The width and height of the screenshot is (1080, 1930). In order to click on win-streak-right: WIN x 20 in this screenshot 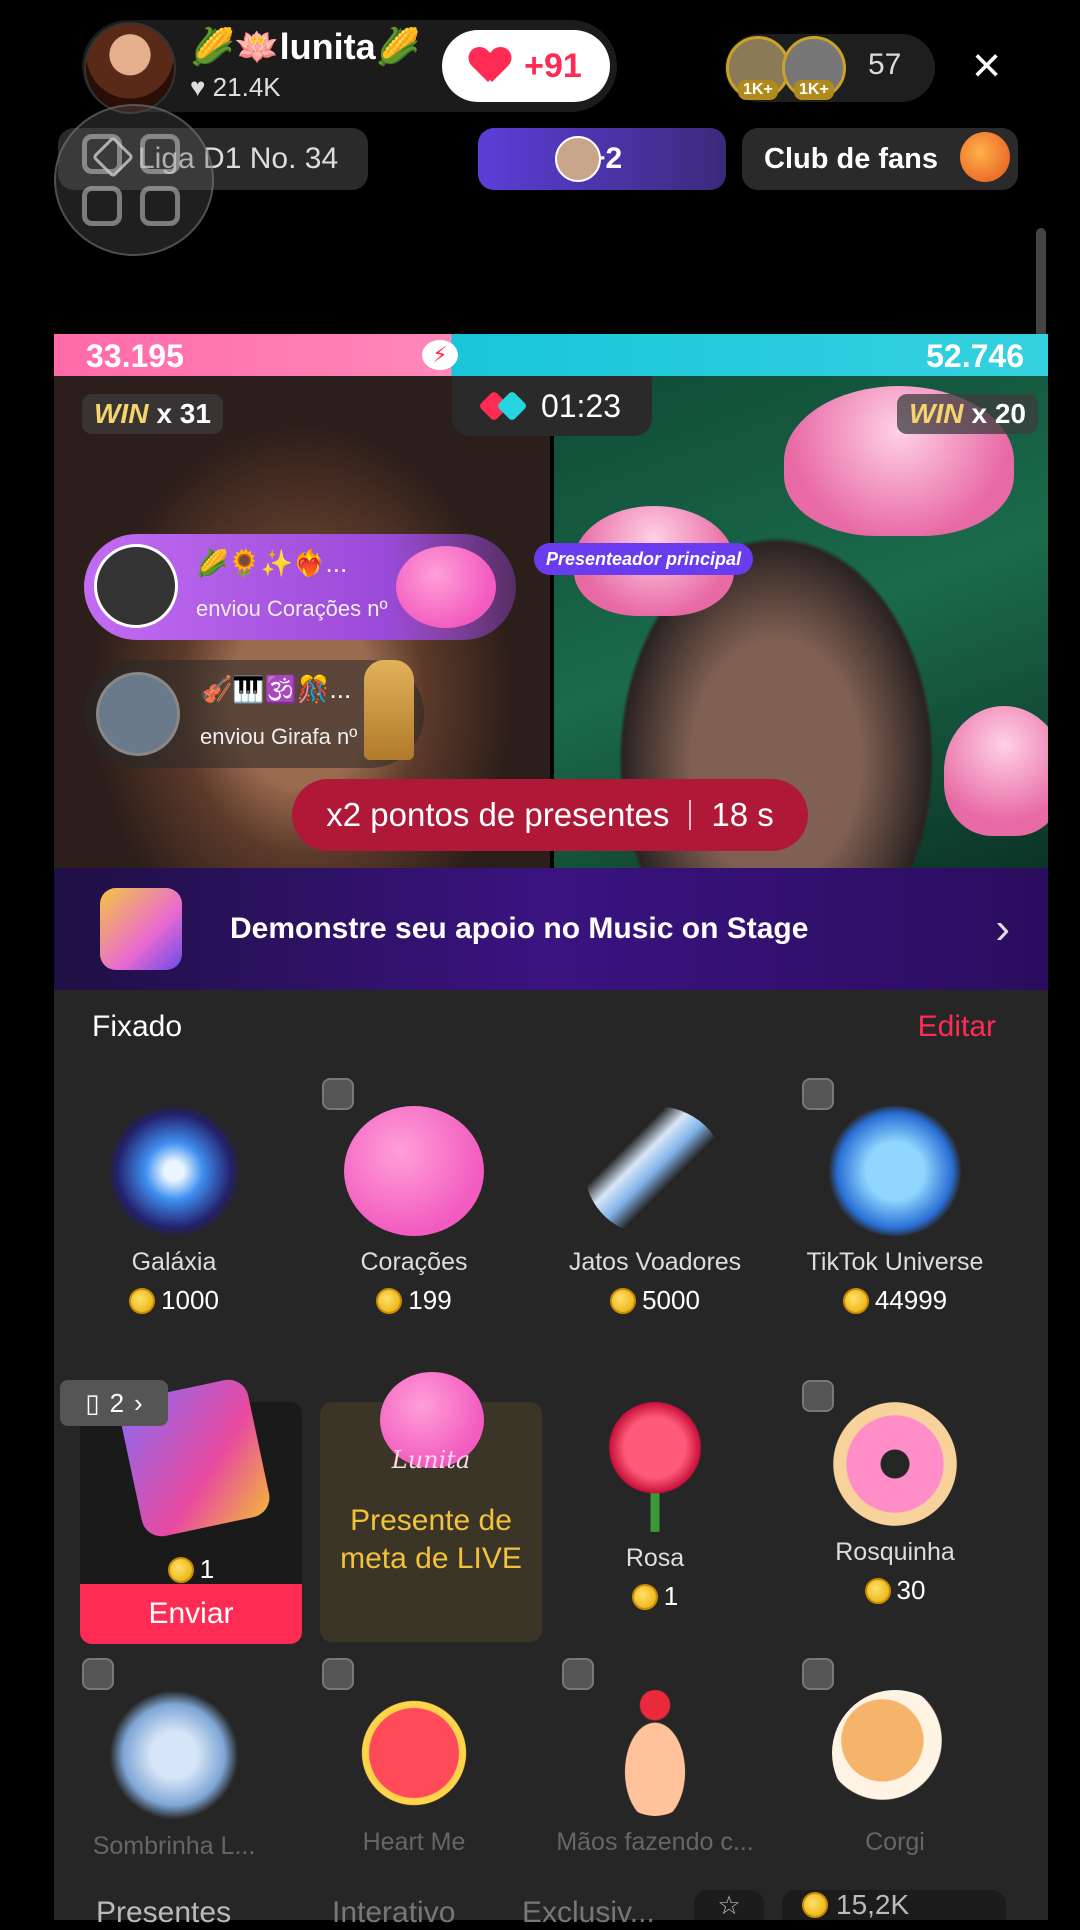, I will do `click(967, 414)`.